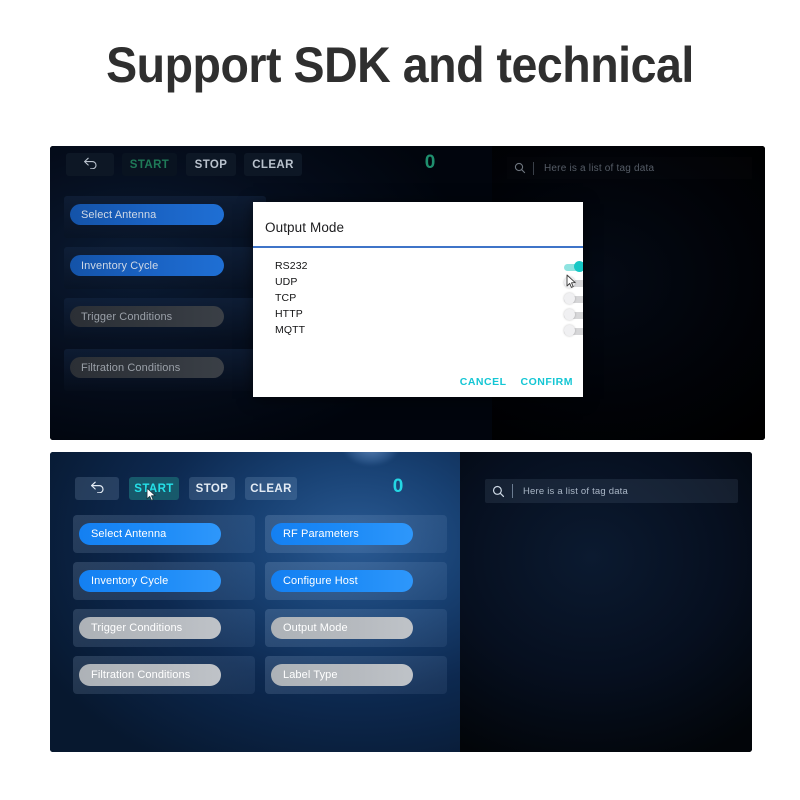  I want to click on output-mode-list: RS232 UDP TCP HTTP MQTT, so click(418, 298).